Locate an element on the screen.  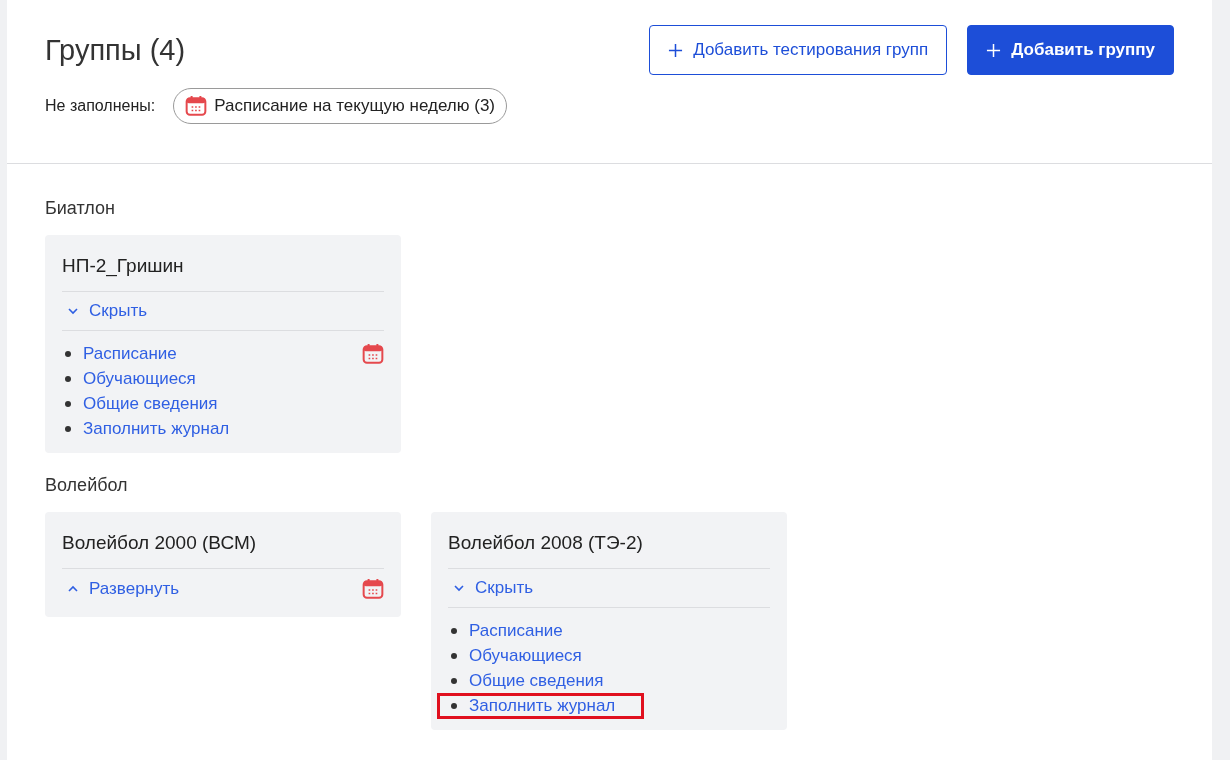
page-title: Группы (4) is located at coordinates (115, 50).